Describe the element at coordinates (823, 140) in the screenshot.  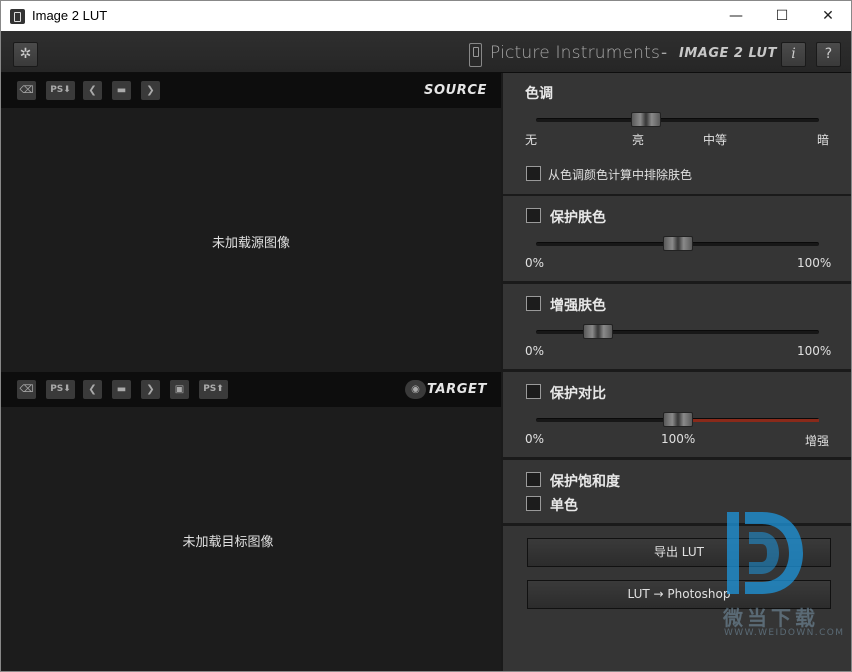
I see `tone-scale-dark: 暗` at that location.